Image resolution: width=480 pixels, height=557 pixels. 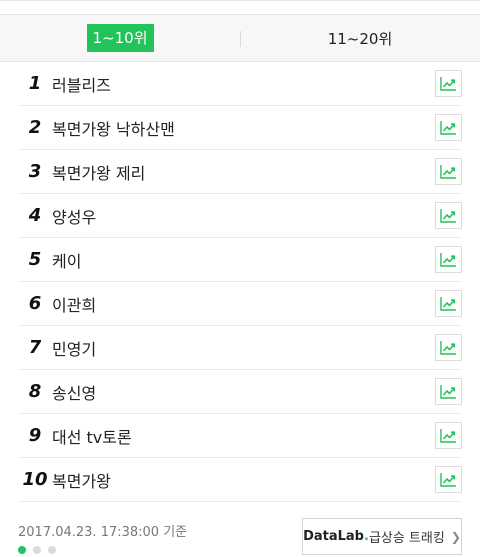 I want to click on datalab-trend-button: DataLab. 급상승 트래킹 ❯, so click(x=382, y=536).